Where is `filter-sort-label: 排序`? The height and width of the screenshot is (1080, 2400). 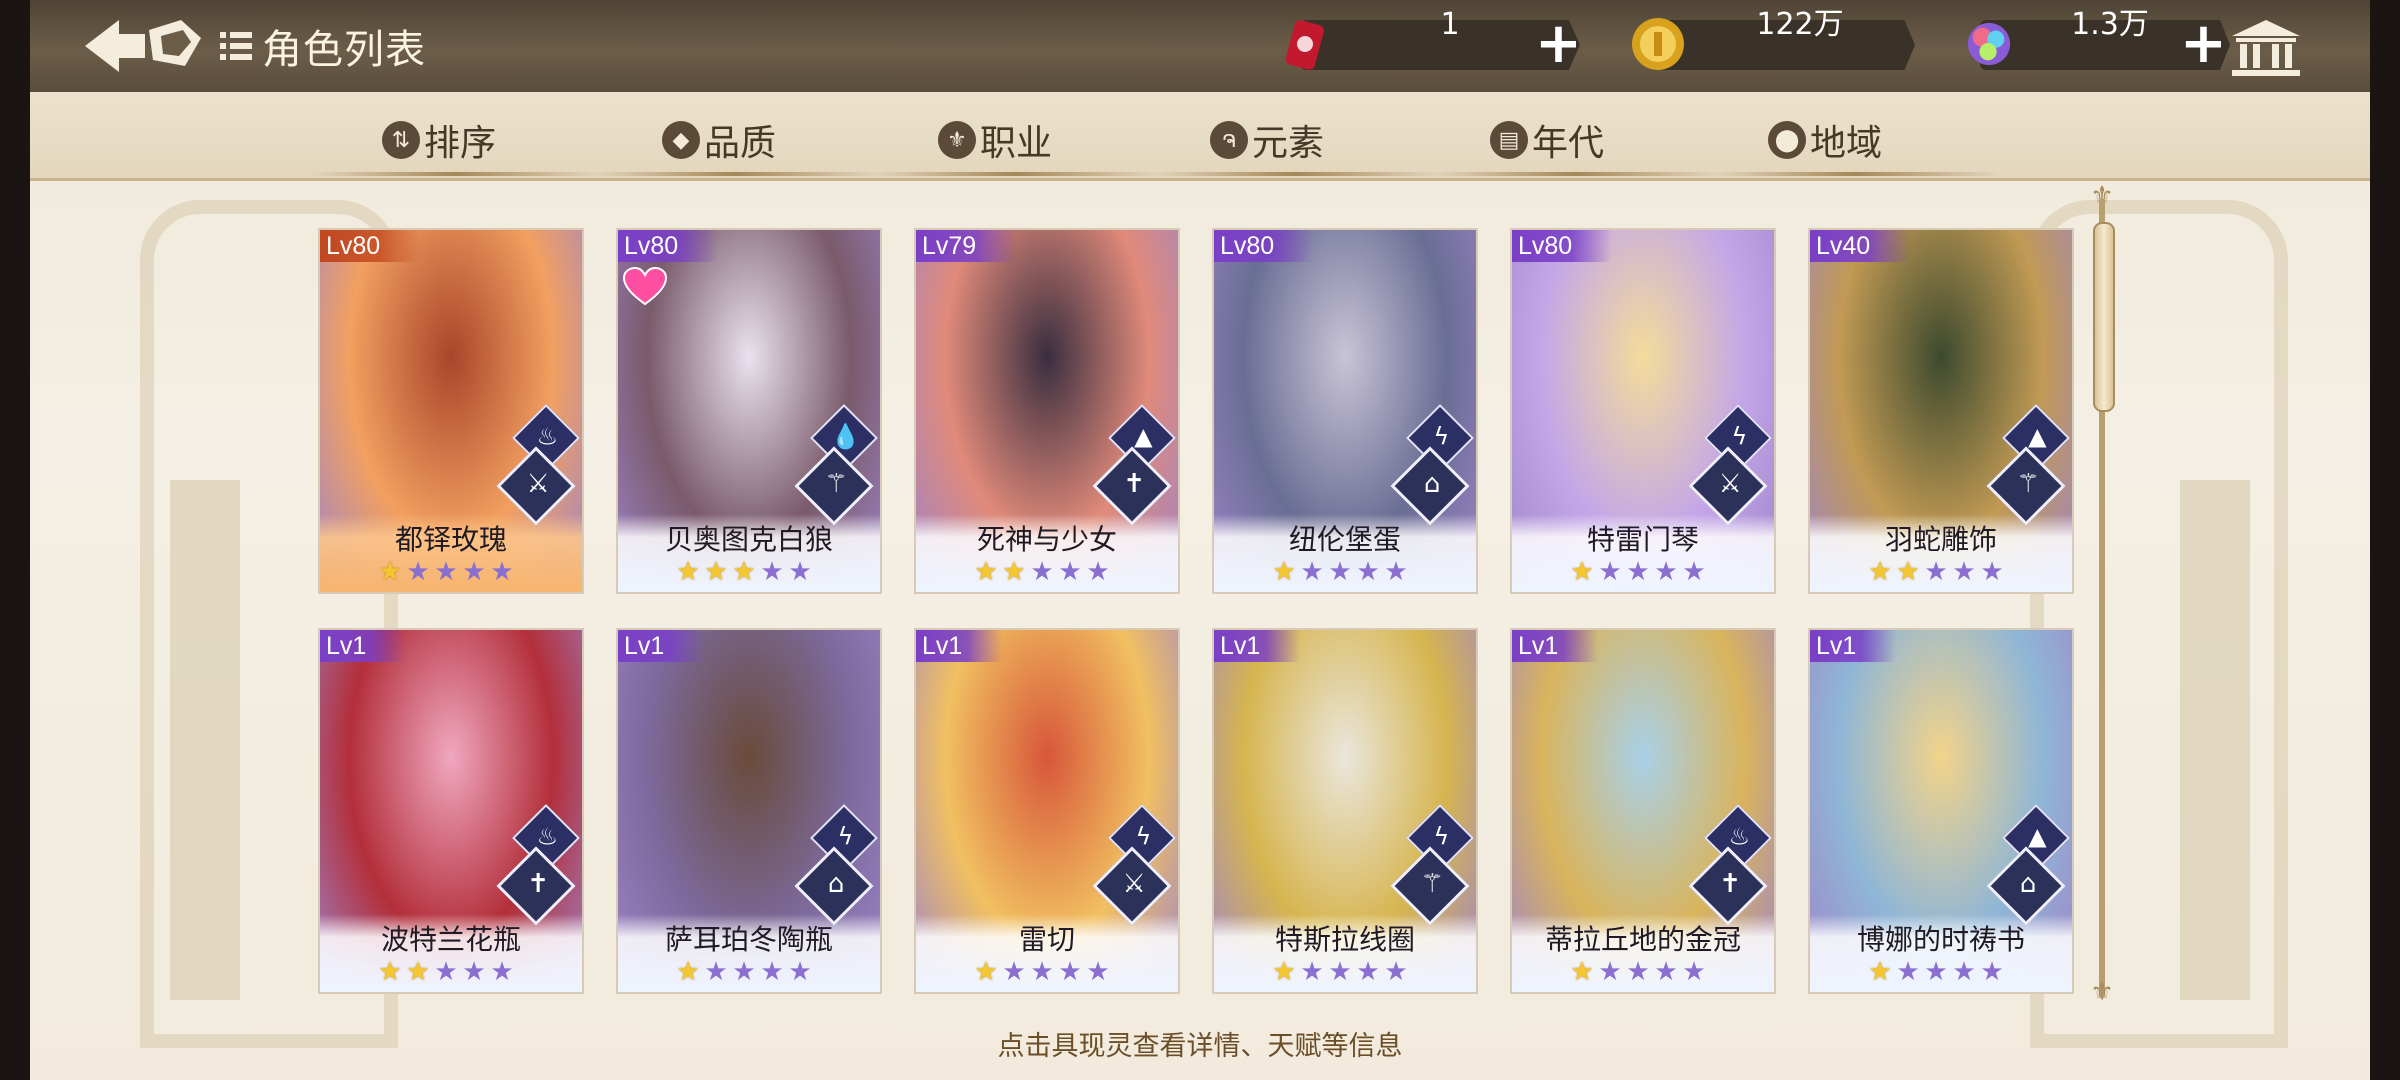 filter-sort-label: 排序 is located at coordinates (460, 143).